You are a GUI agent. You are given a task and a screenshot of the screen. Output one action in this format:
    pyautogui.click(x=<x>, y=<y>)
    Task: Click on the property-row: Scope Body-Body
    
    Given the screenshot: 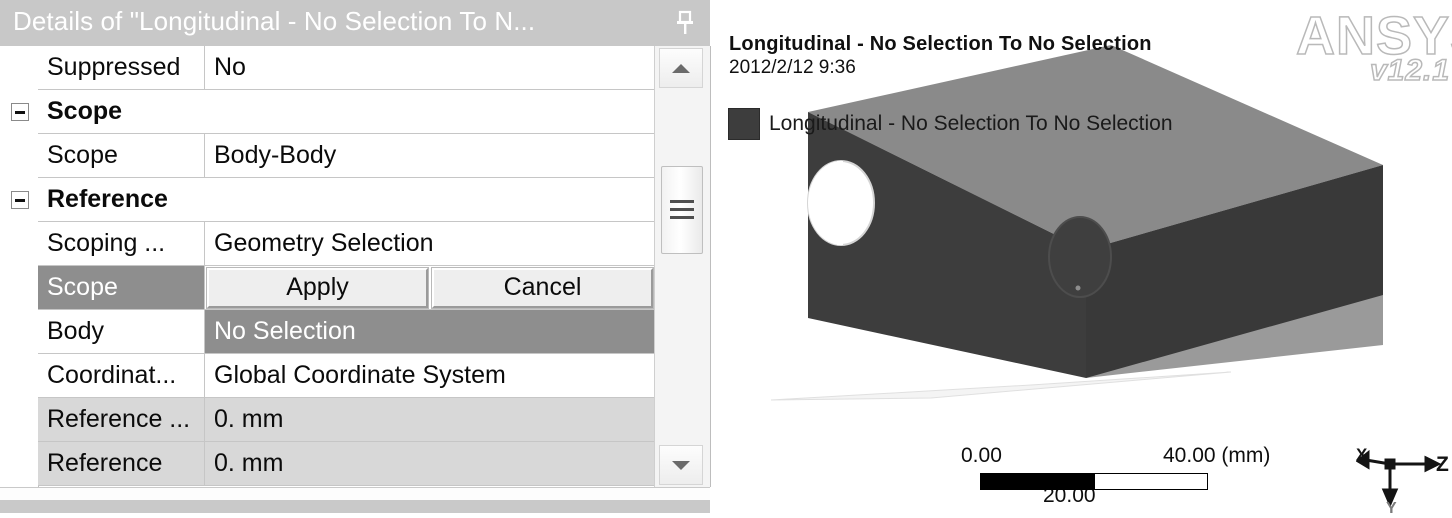 What is the action you would take?
    pyautogui.click(x=346, y=156)
    